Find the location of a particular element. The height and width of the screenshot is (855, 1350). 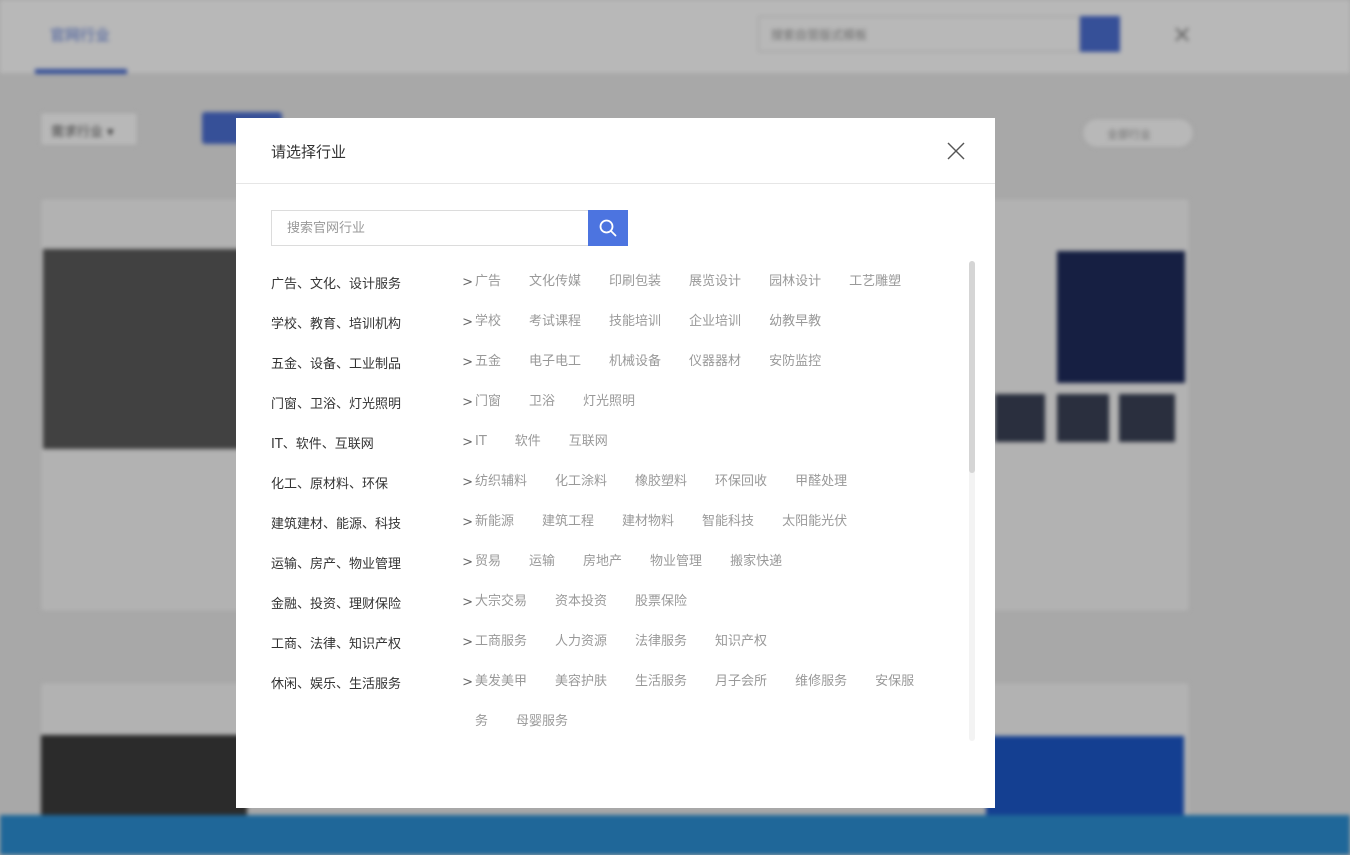

industry-subitem: 物业管理 is located at coordinates (690, 562).